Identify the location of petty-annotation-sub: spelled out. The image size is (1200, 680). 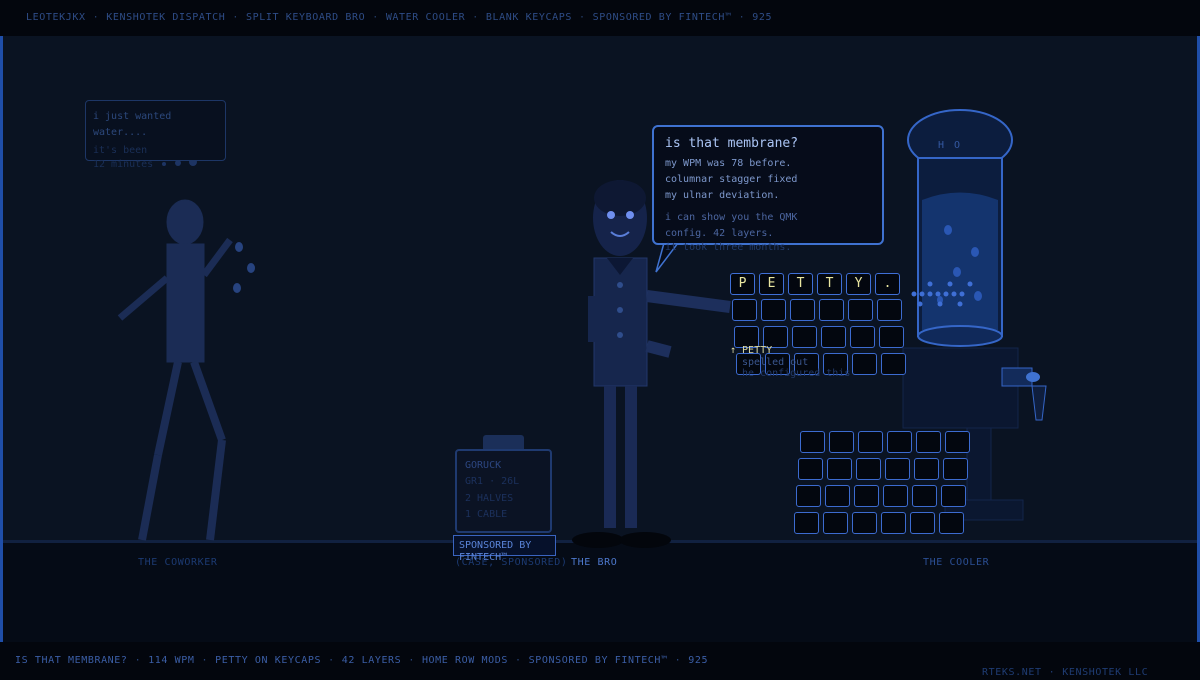
(775, 362).